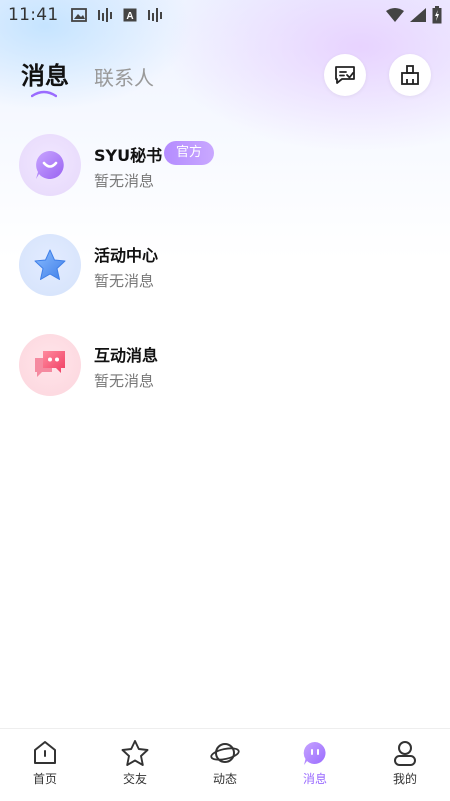 The image size is (450, 801). What do you see at coordinates (33, 15) in the screenshot?
I see `status-time: 11:41` at bounding box center [33, 15].